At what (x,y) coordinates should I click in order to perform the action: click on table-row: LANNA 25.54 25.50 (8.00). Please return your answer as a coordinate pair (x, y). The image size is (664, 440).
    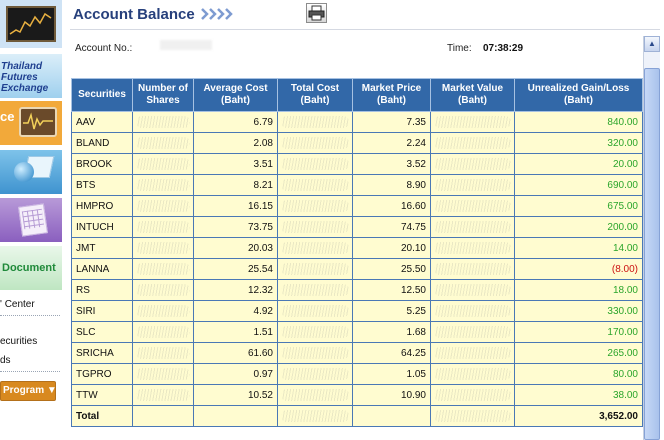
    Looking at the image, I should click on (357, 269).